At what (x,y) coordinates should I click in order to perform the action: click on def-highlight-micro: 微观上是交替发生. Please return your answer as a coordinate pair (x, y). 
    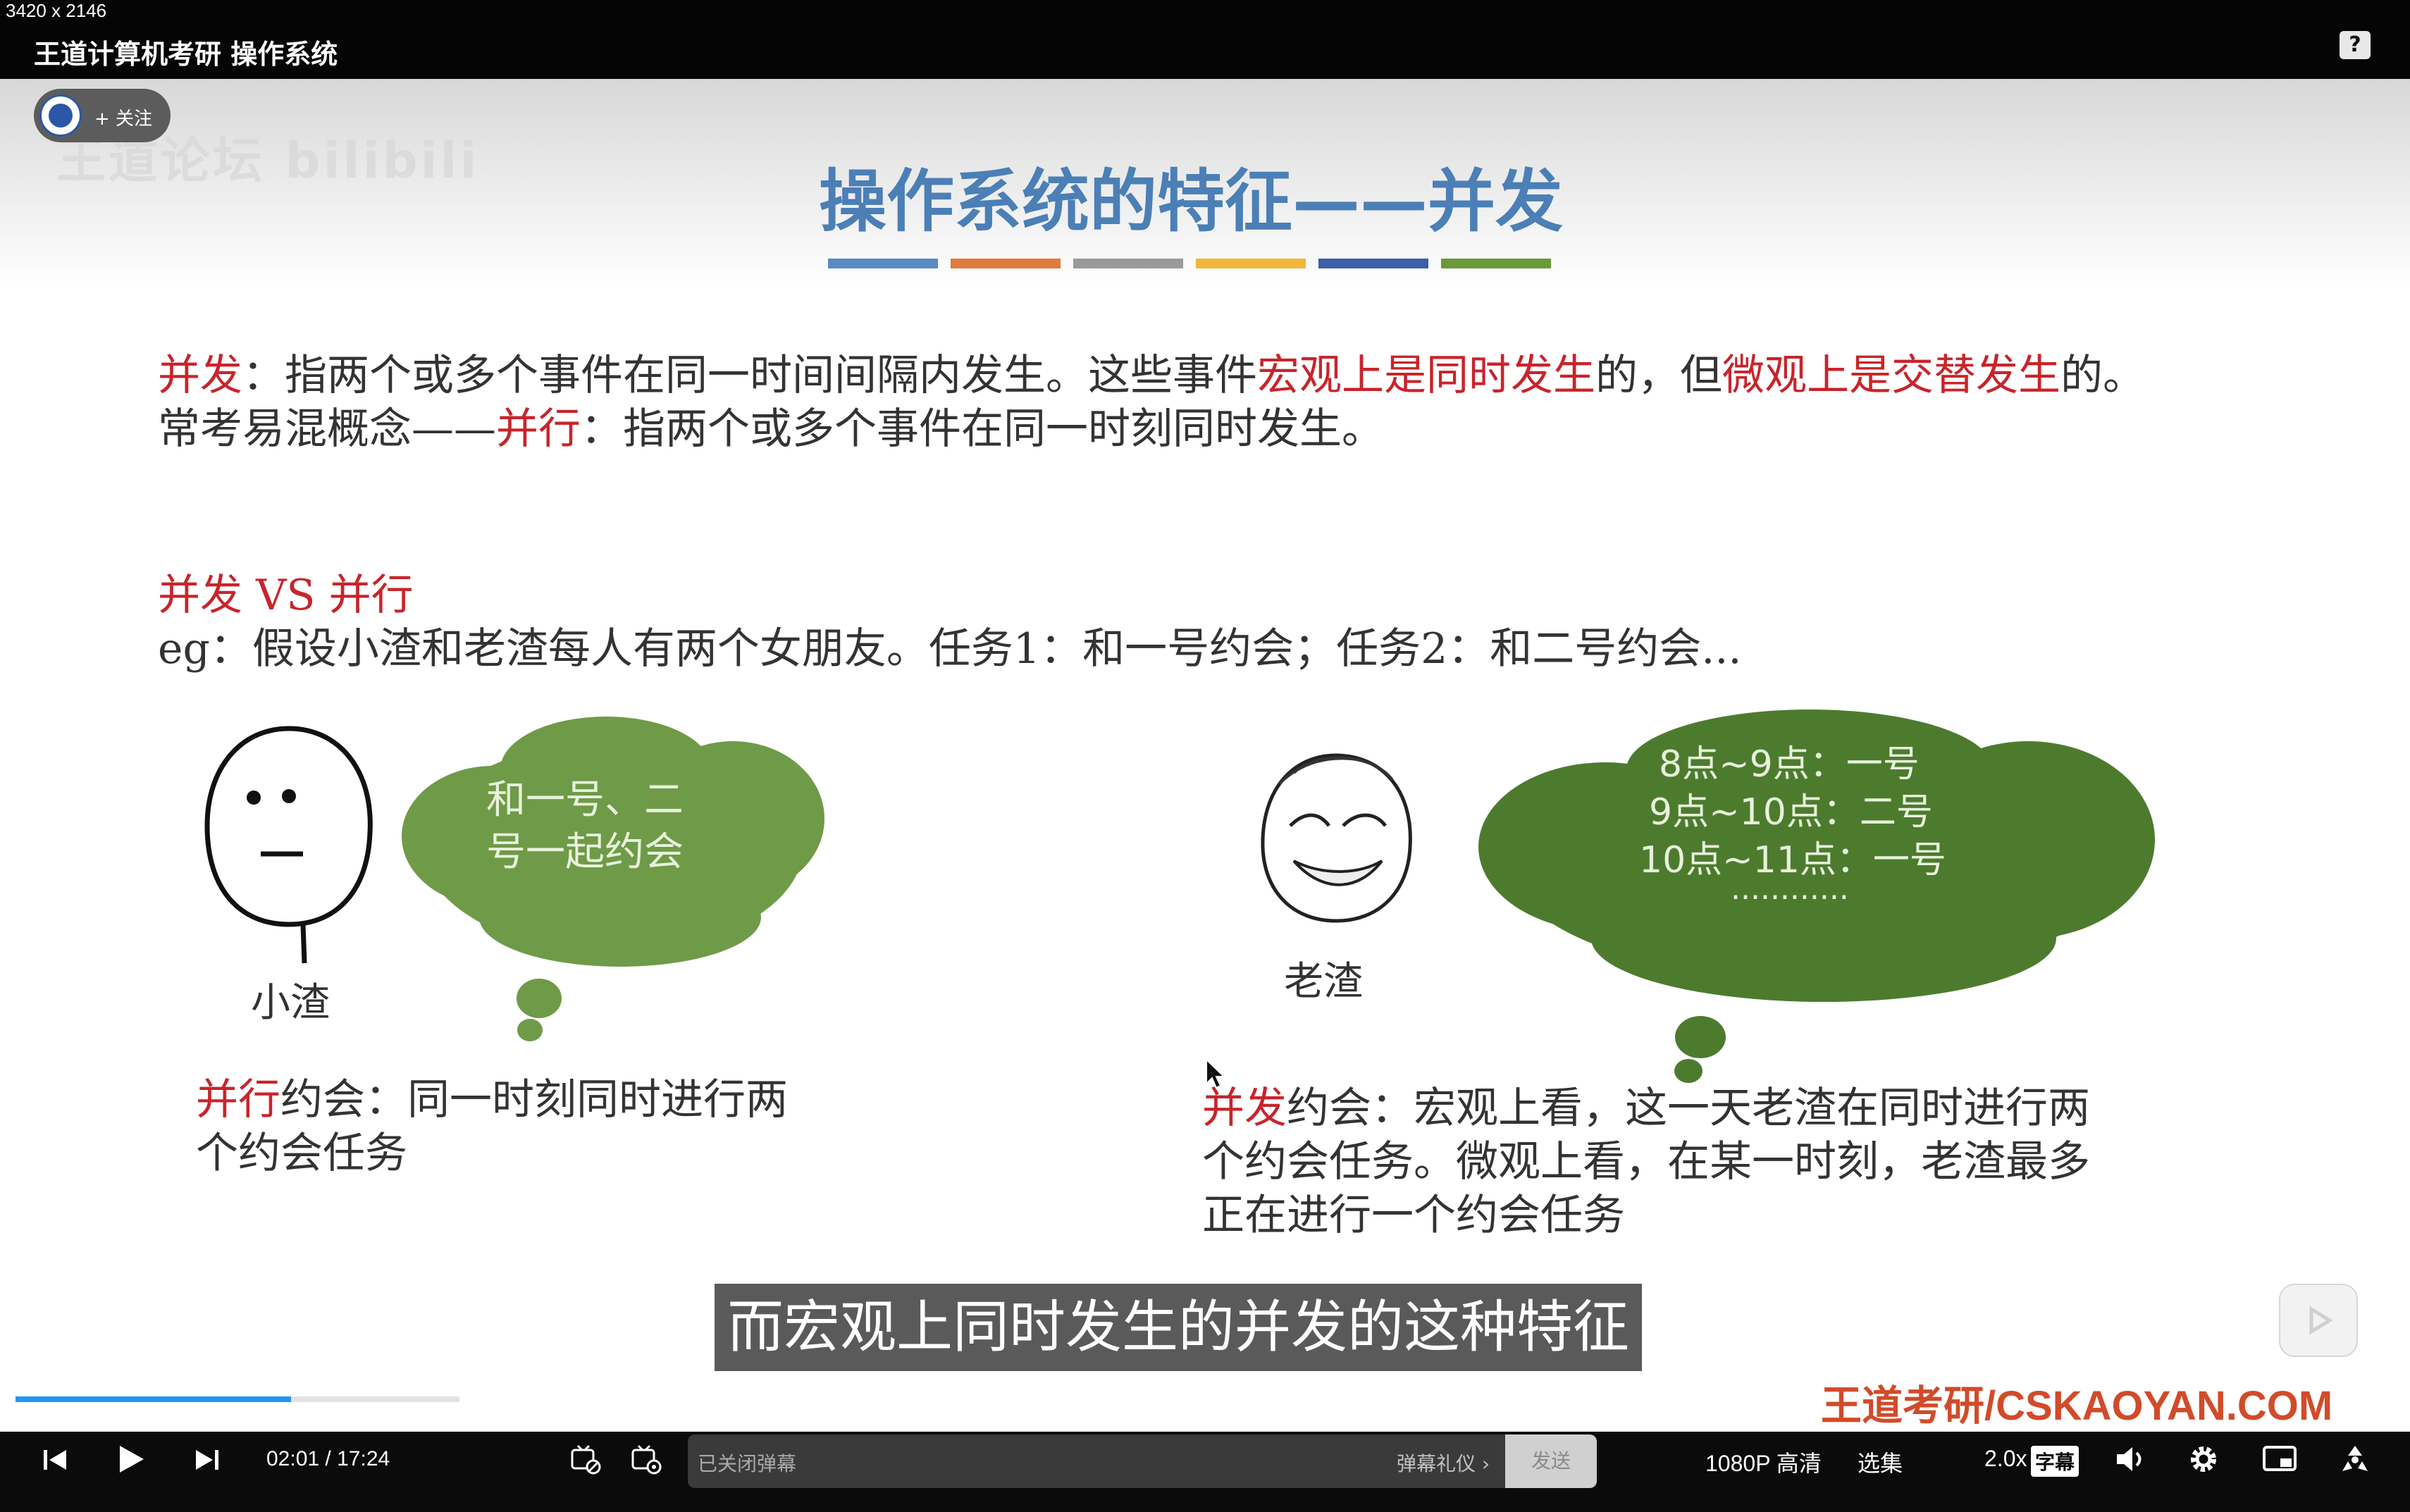
    Looking at the image, I should click on (1891, 375).